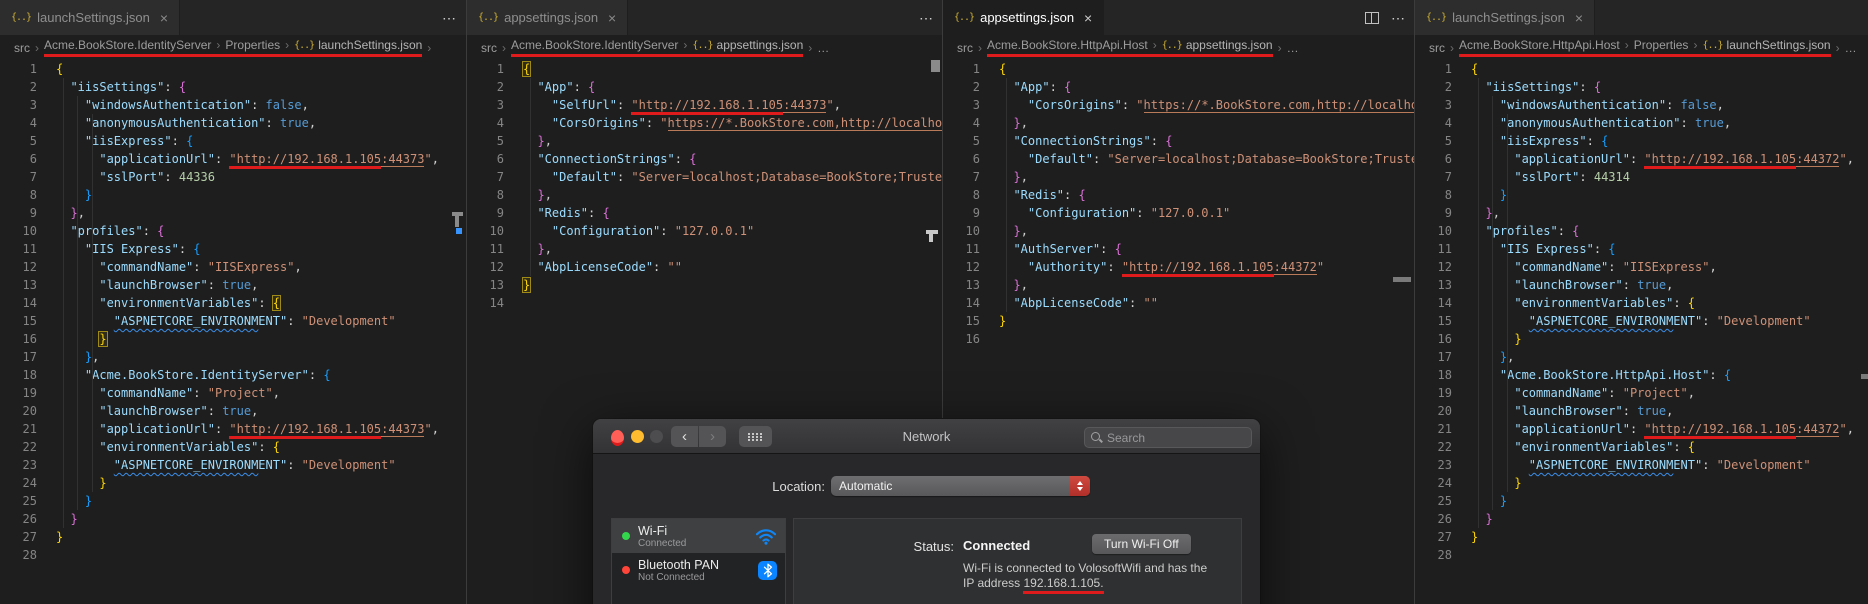 The image size is (1868, 604). Describe the element at coordinates (997, 545) in the screenshot. I see `status-value: Connected` at that location.